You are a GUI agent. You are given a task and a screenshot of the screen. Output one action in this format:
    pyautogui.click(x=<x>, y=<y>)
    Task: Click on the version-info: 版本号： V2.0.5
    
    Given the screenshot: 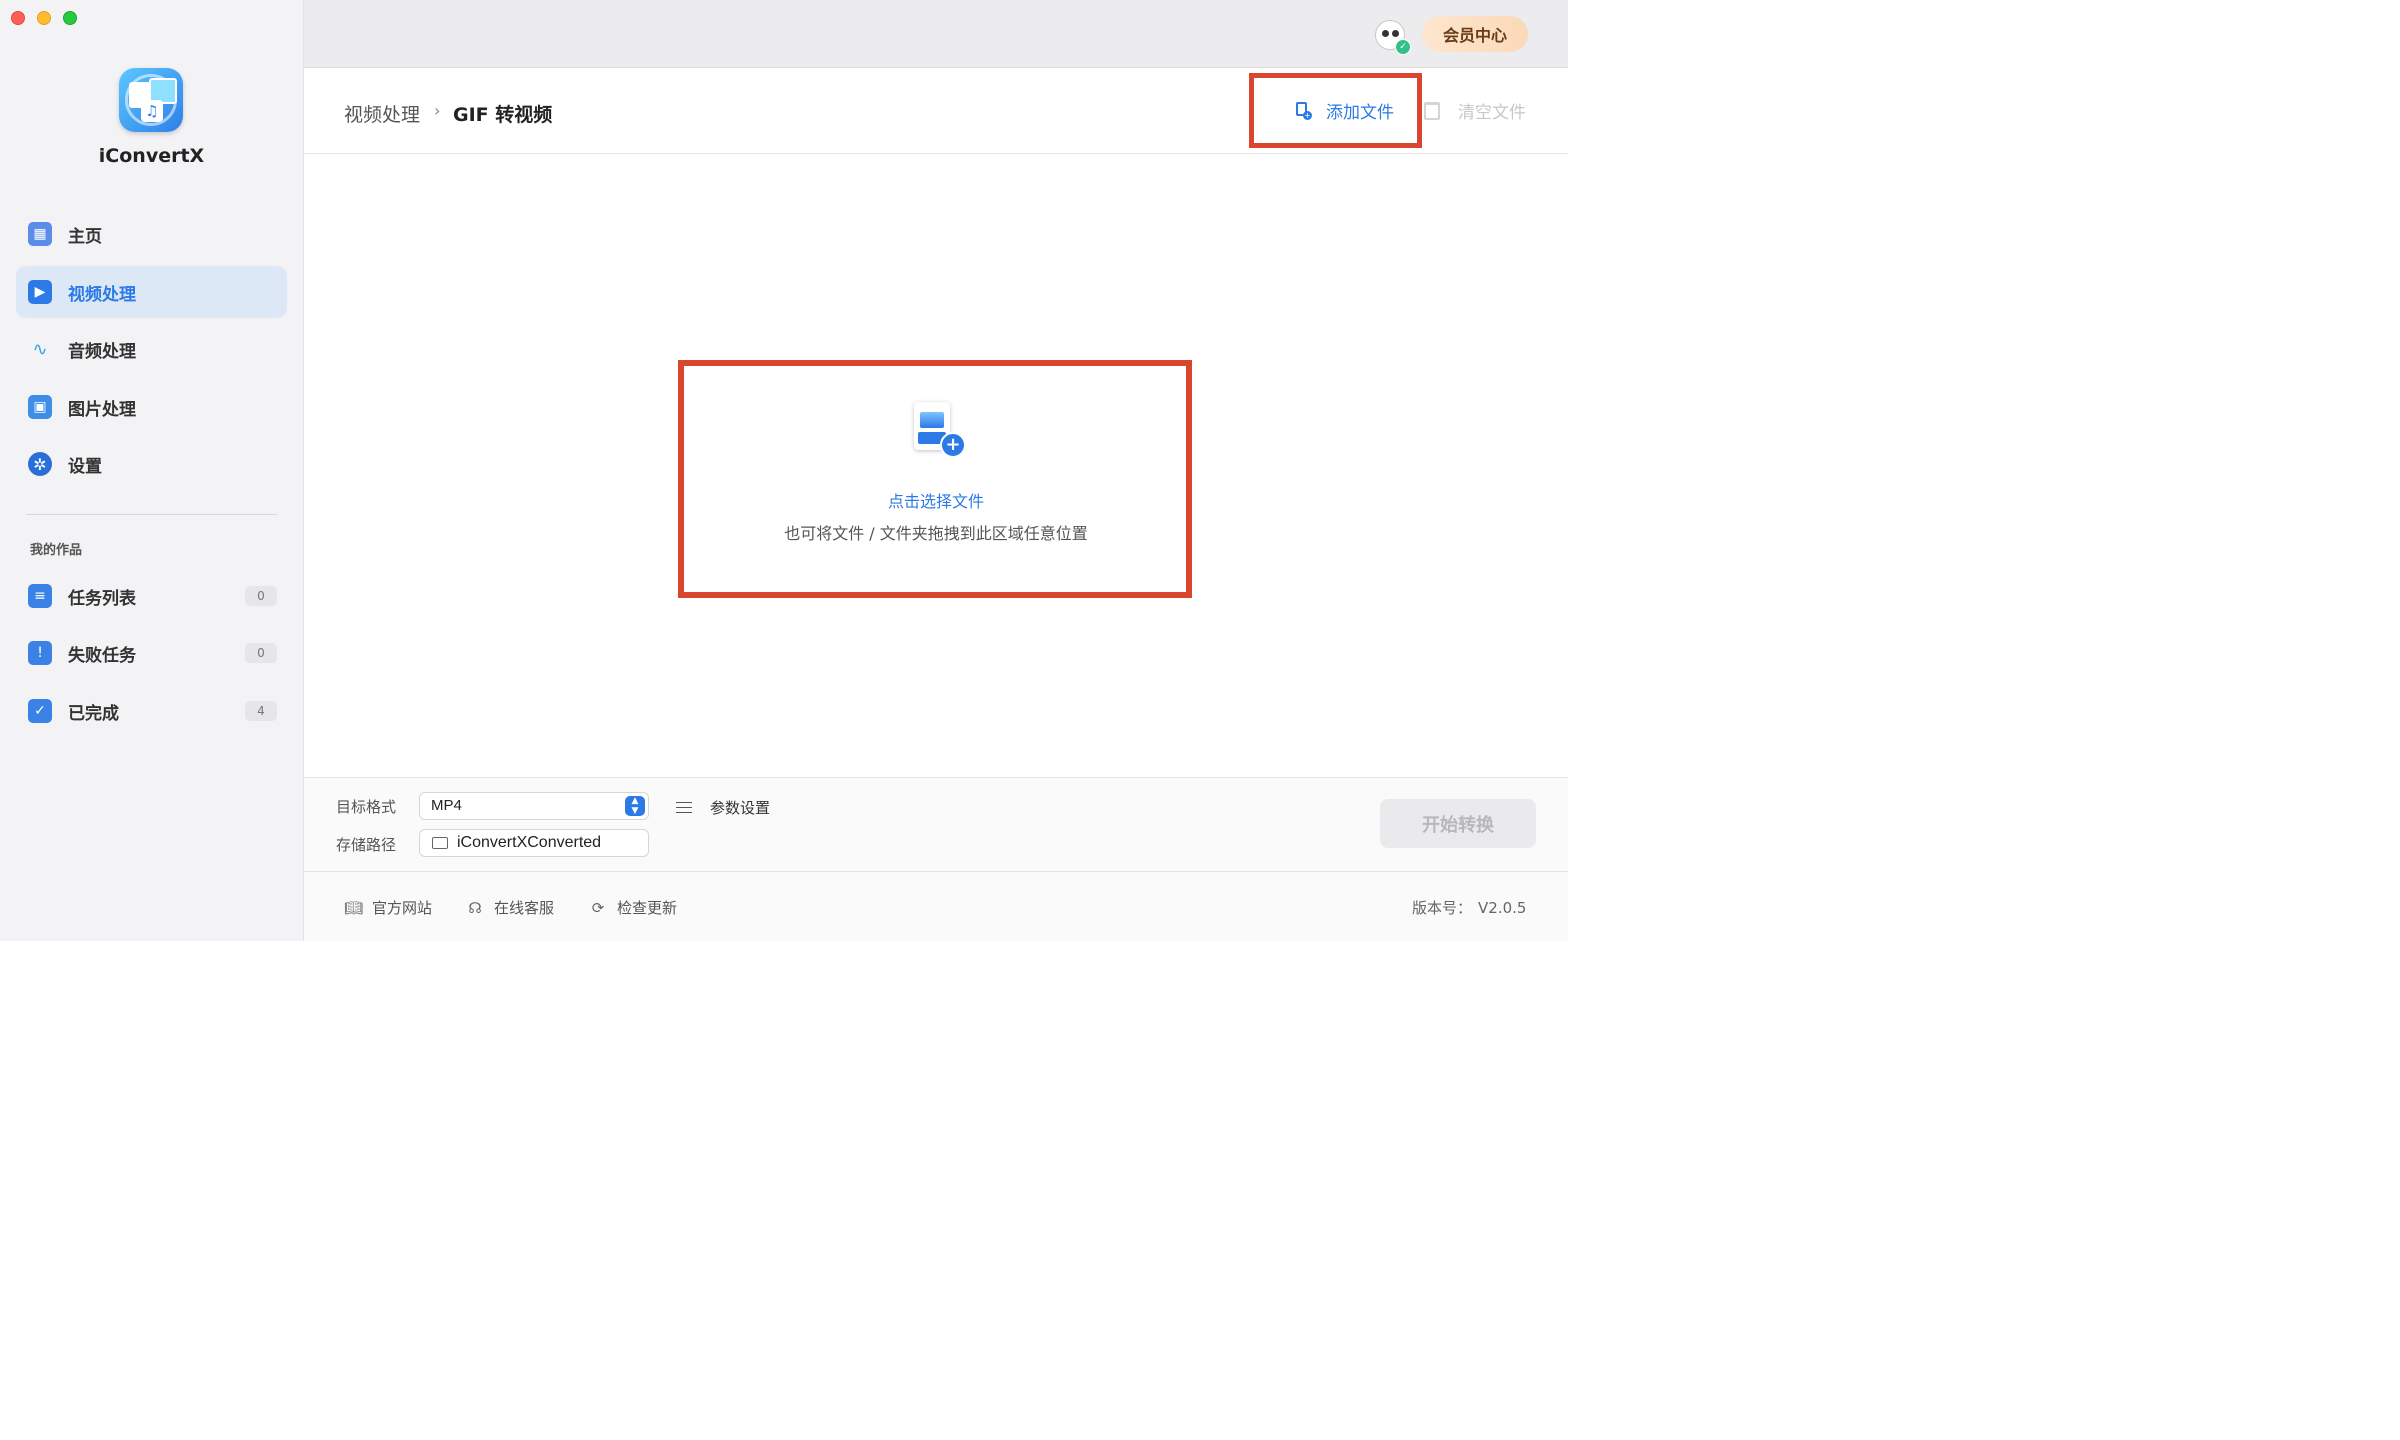 What is the action you would take?
    pyautogui.click(x=1469, y=907)
    